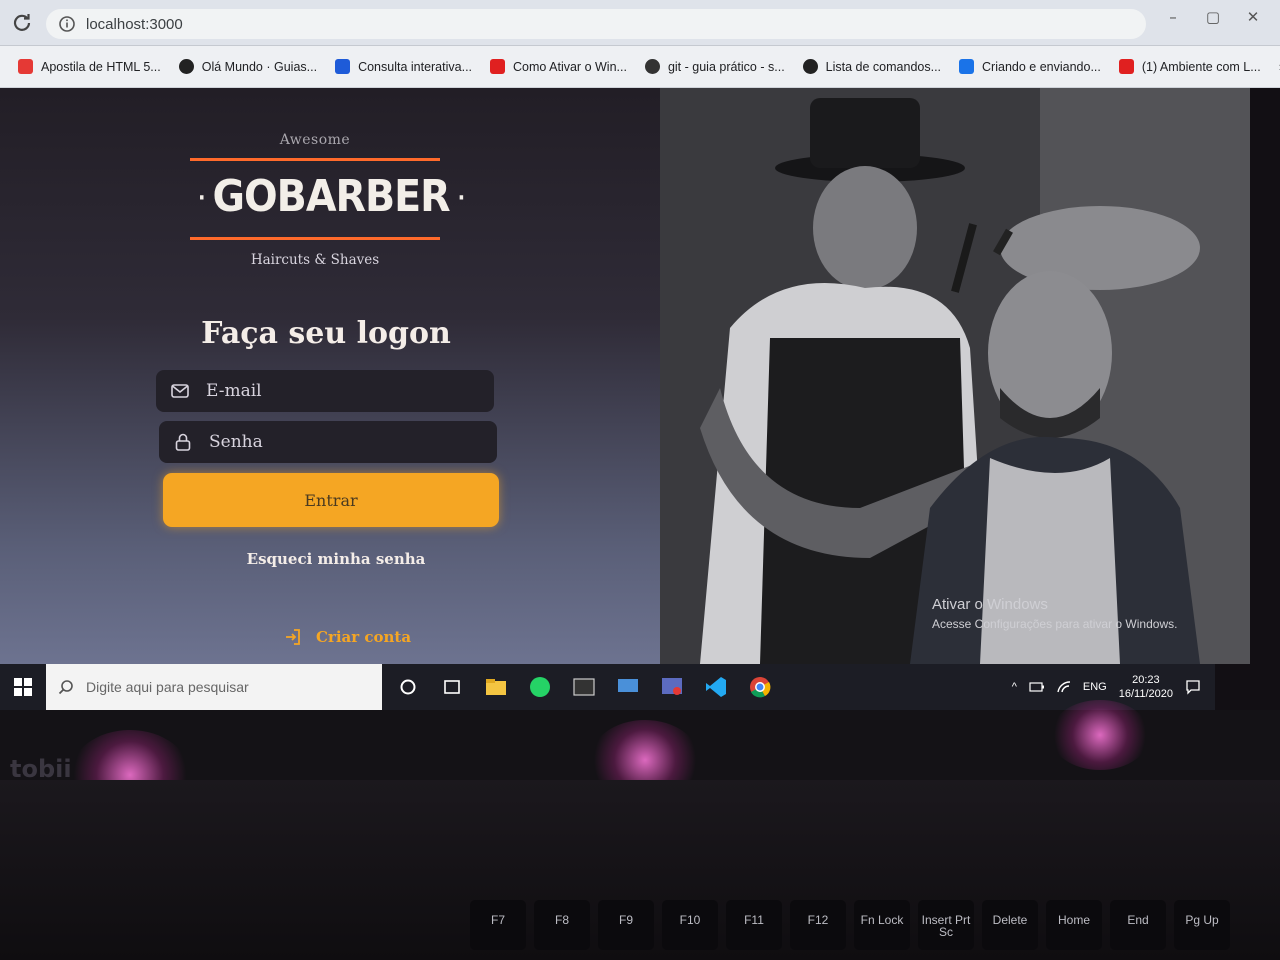  I want to click on system-tray: ^ ENG 20:23 16/11/2020, so click(1113, 687).